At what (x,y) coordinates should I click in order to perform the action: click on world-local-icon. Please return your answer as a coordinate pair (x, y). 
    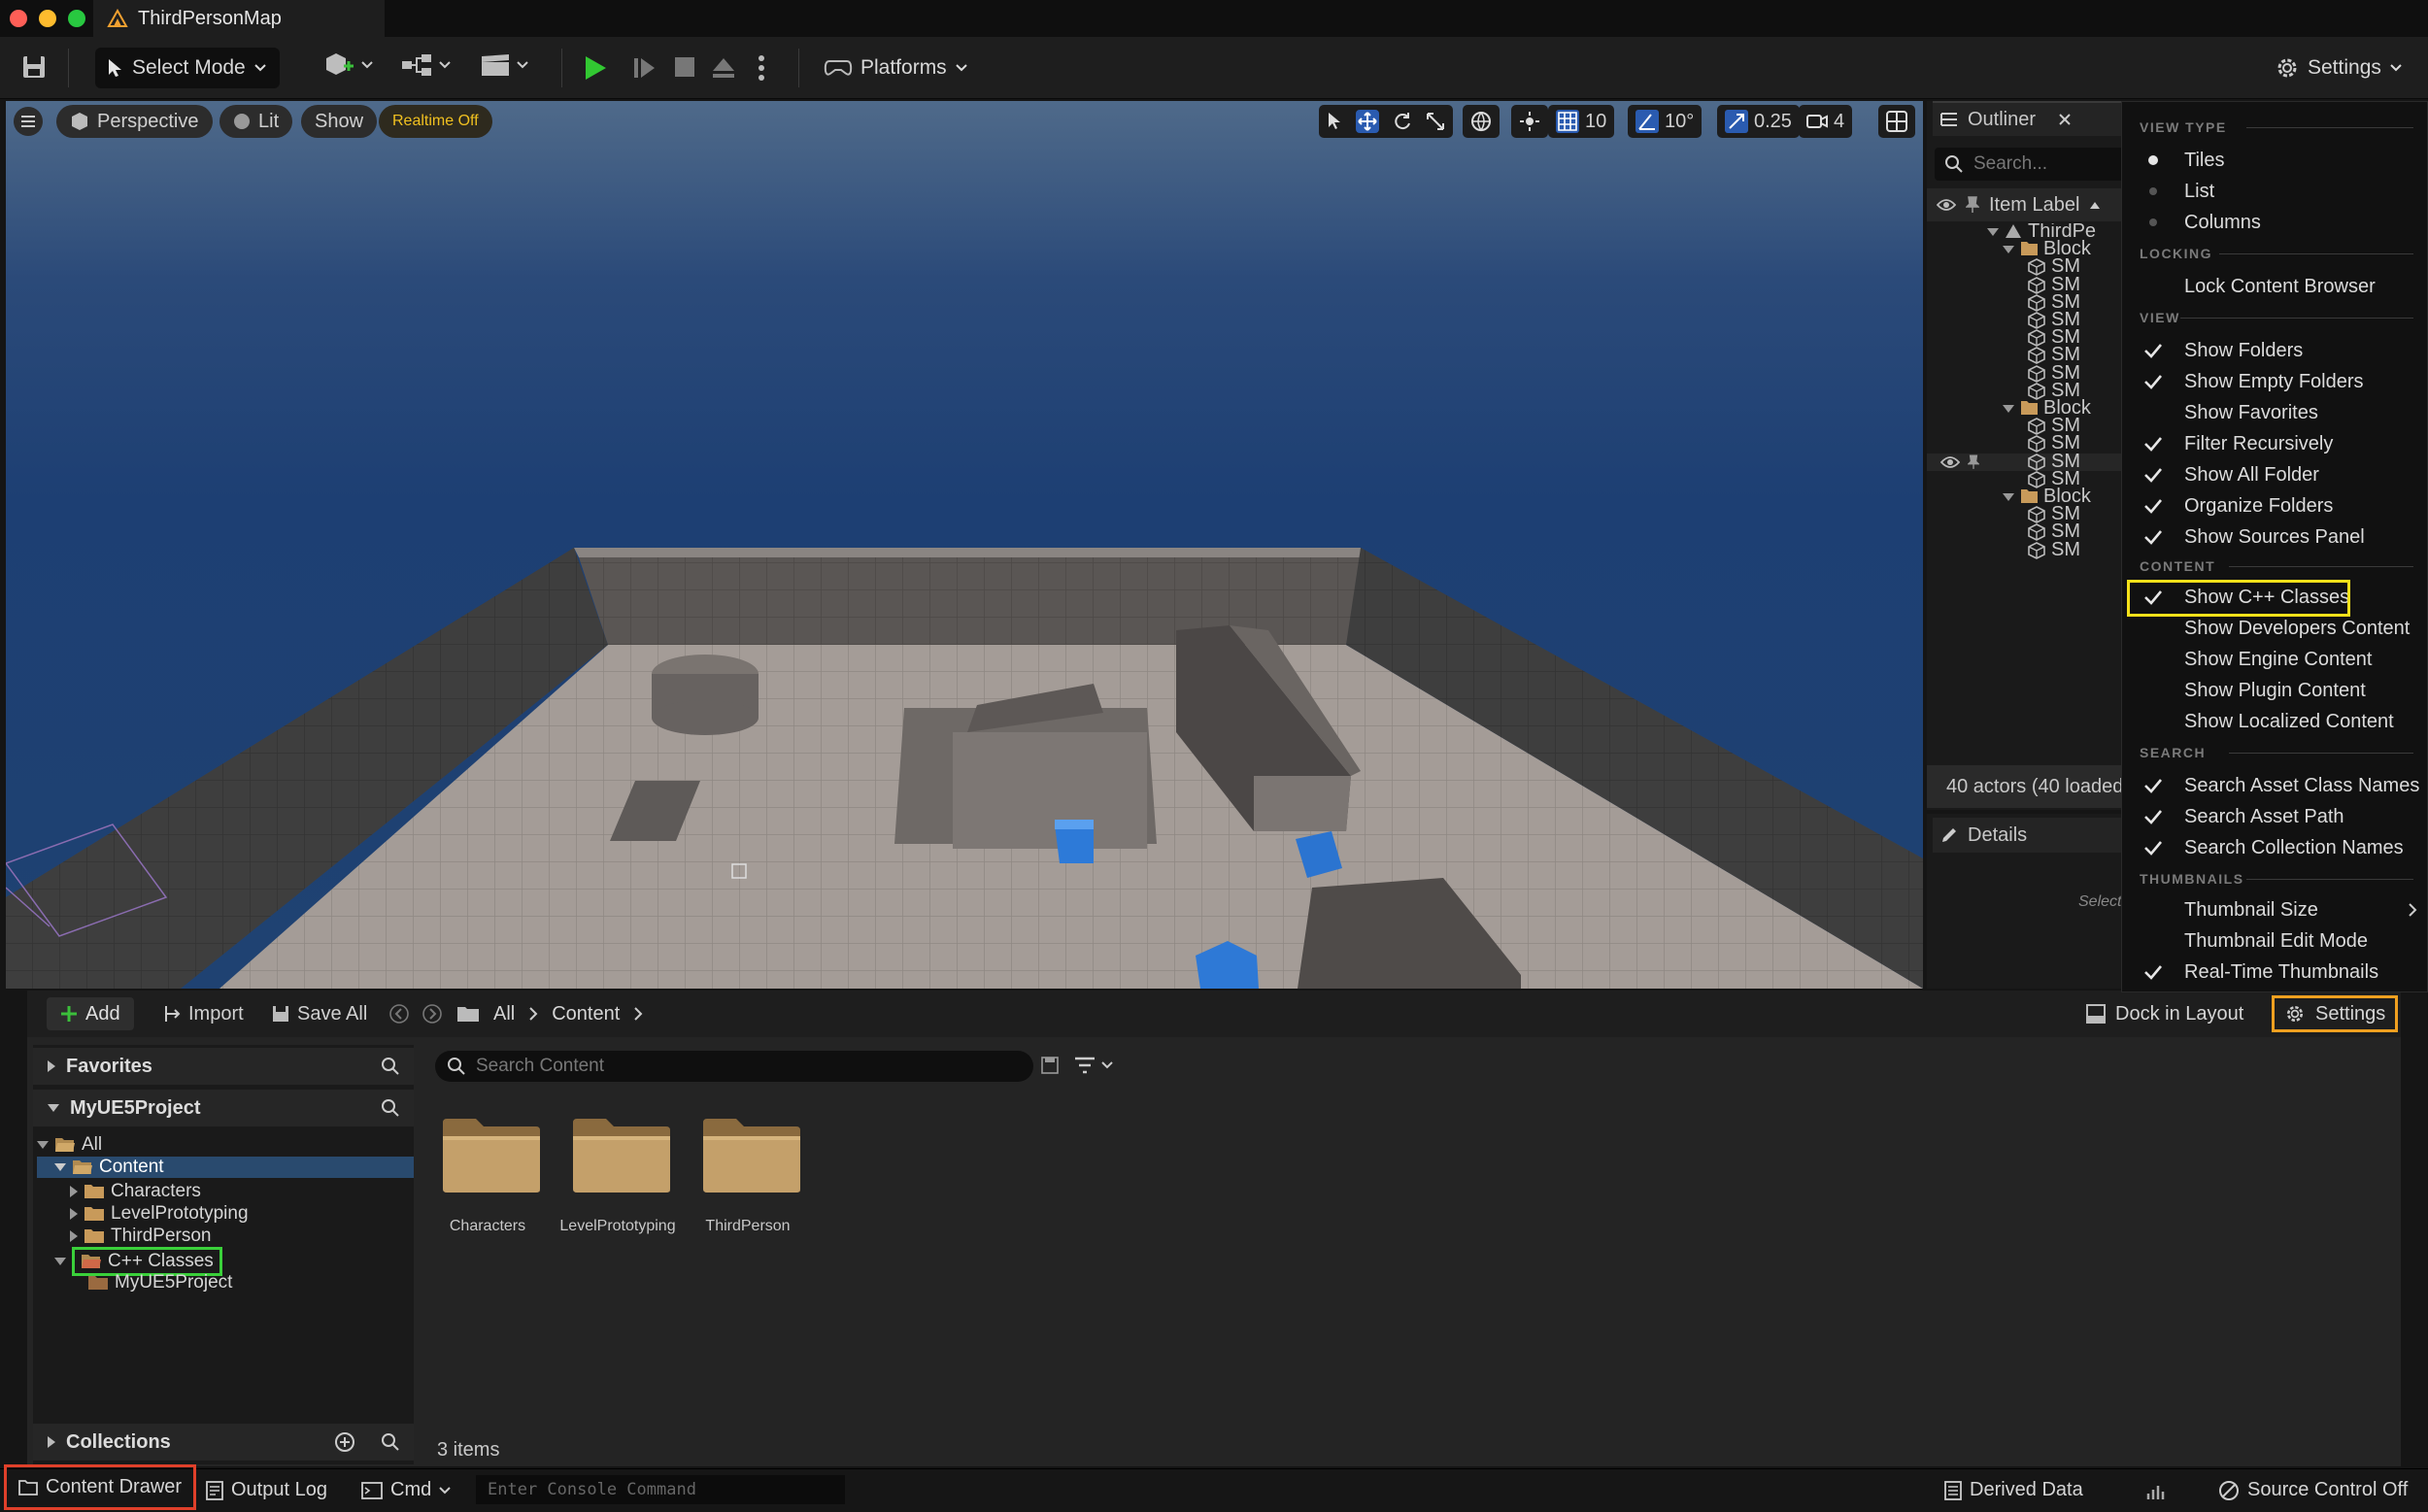
    Looking at the image, I should click on (1481, 121).